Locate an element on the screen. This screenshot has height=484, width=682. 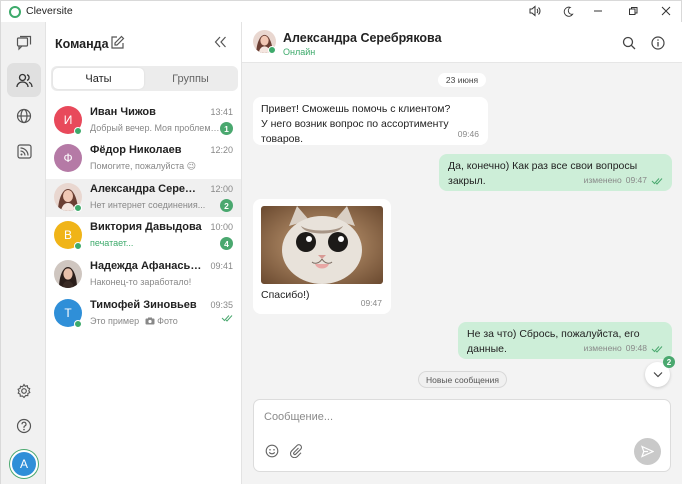
message-time: 09:46 is located at coordinates (468, 134).